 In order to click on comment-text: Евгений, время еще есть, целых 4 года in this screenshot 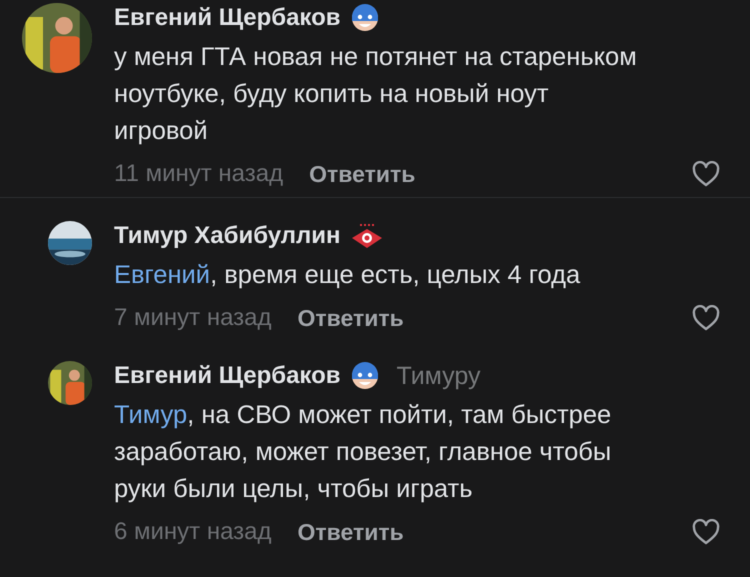, I will do `click(348, 275)`.